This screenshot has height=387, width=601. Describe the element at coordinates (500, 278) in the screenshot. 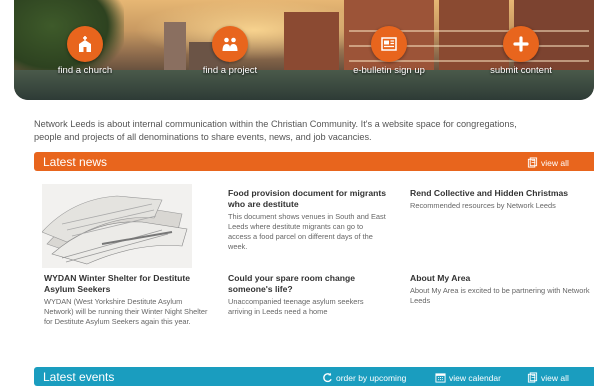

I see `news-item-title: About My Area` at that location.